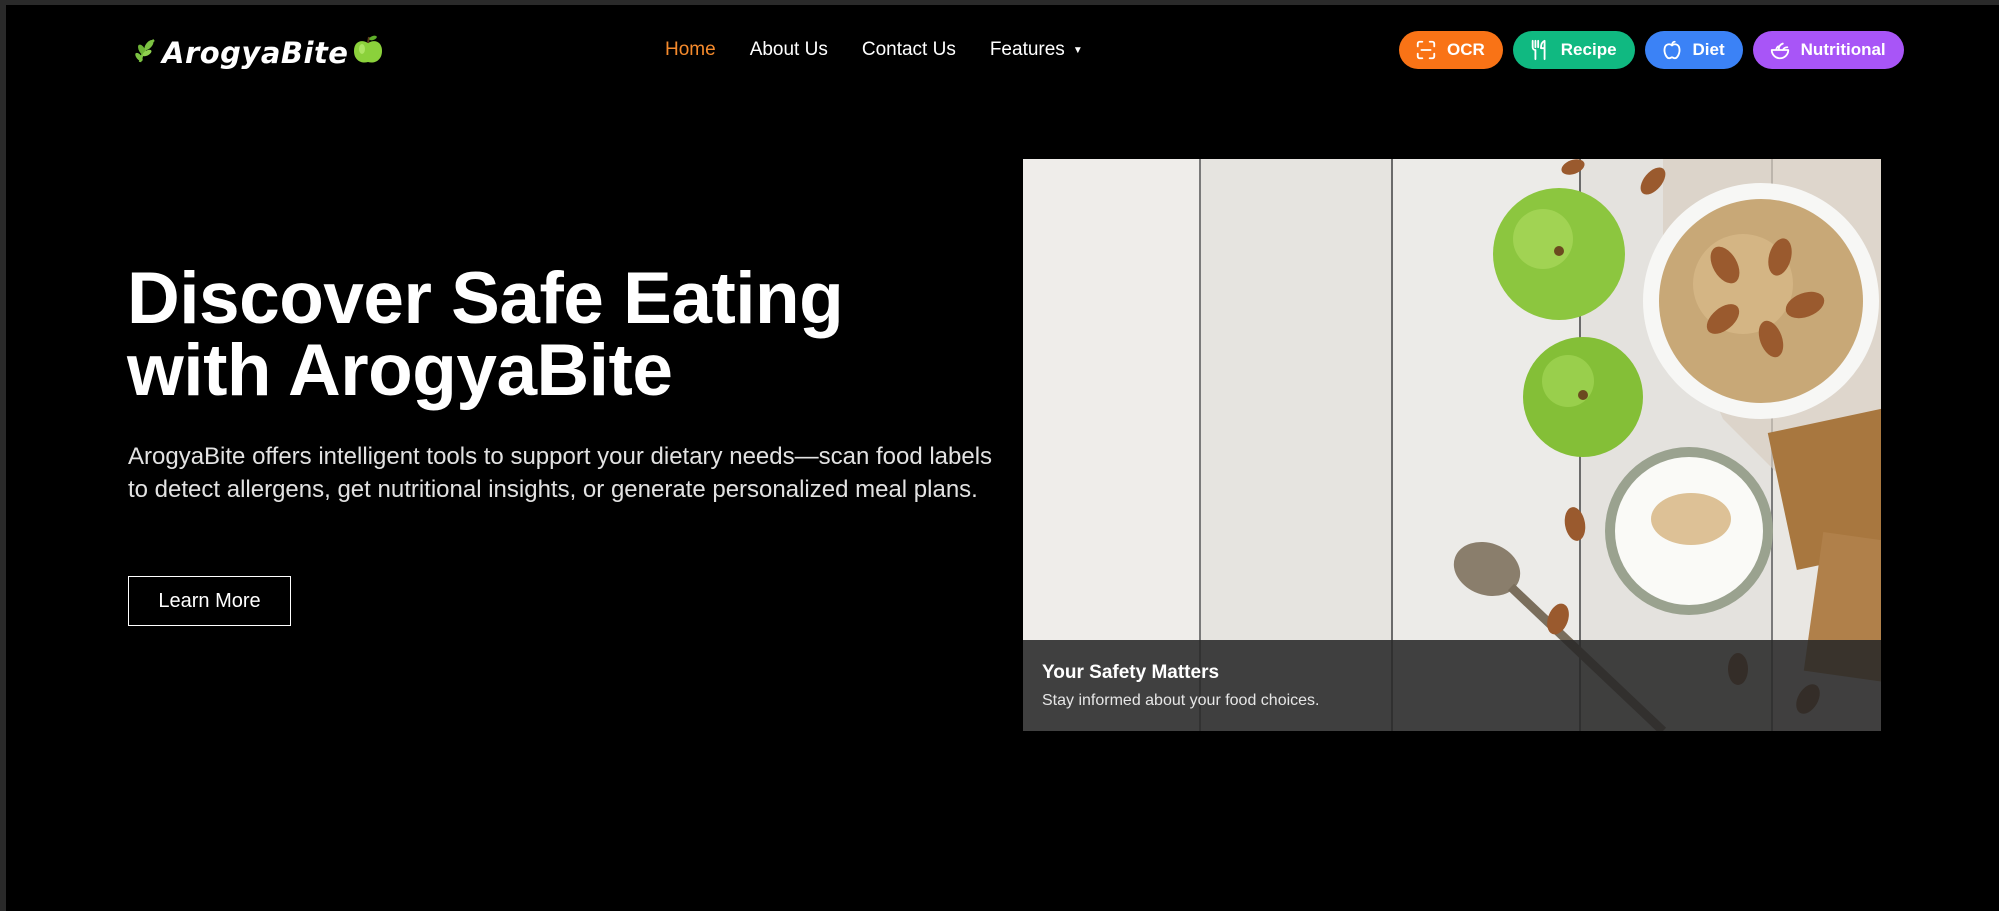 The width and height of the screenshot is (1999, 911). I want to click on green-apple-icon, so click(368, 52).